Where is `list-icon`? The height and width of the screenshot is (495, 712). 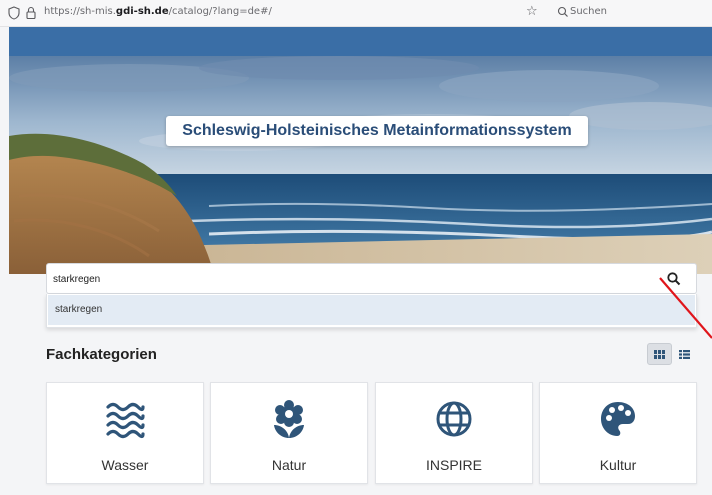
list-icon is located at coordinates (684, 354).